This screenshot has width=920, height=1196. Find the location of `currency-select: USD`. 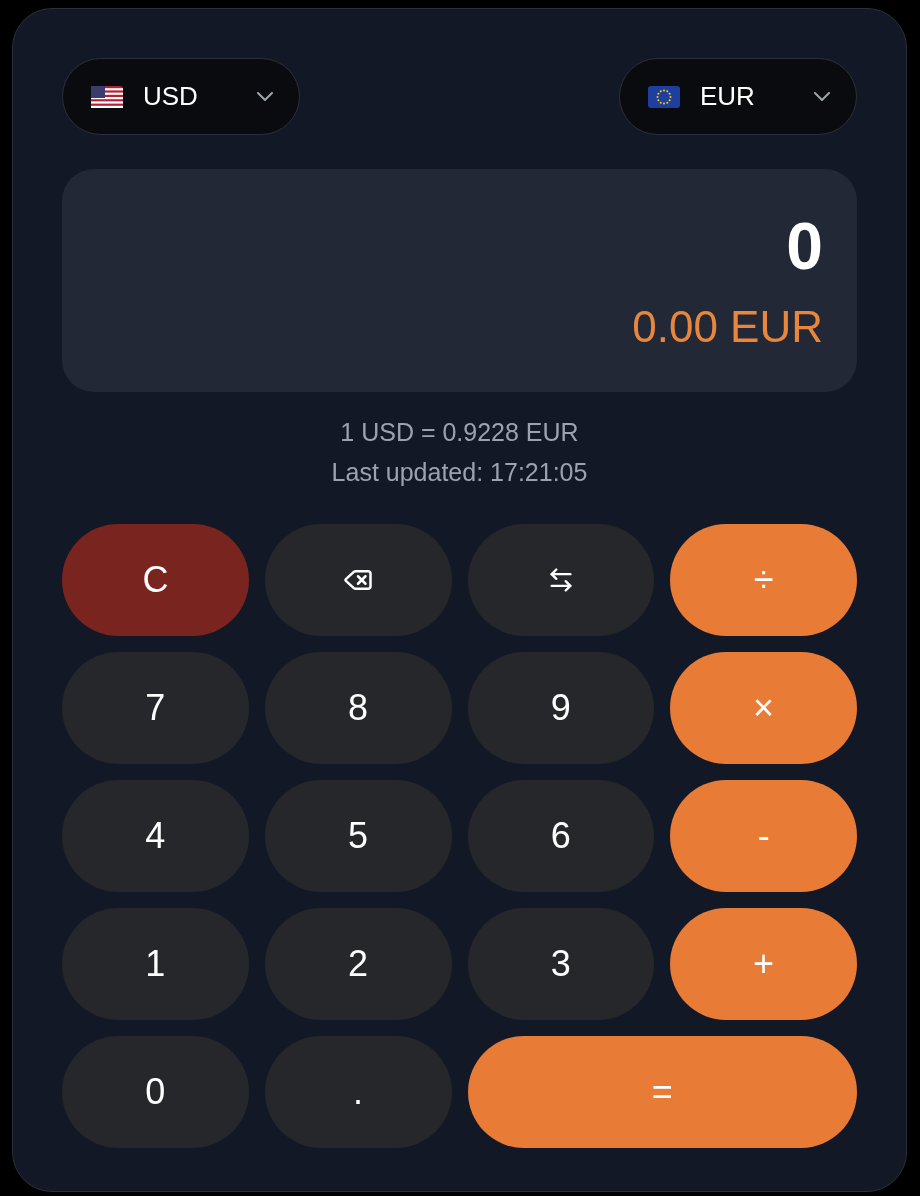

currency-select: USD is located at coordinates (181, 96).